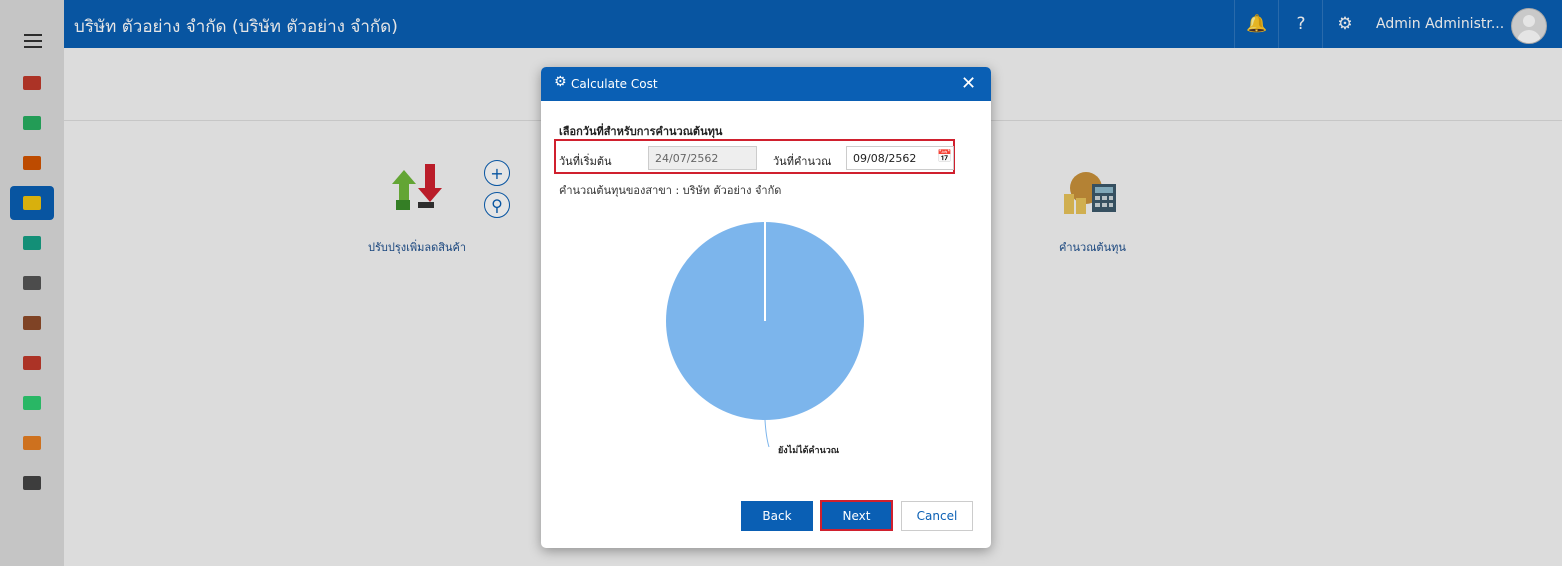  Describe the element at coordinates (802, 161) in the screenshot. I see `calc-date-label: วันที่คำนวณ` at that location.